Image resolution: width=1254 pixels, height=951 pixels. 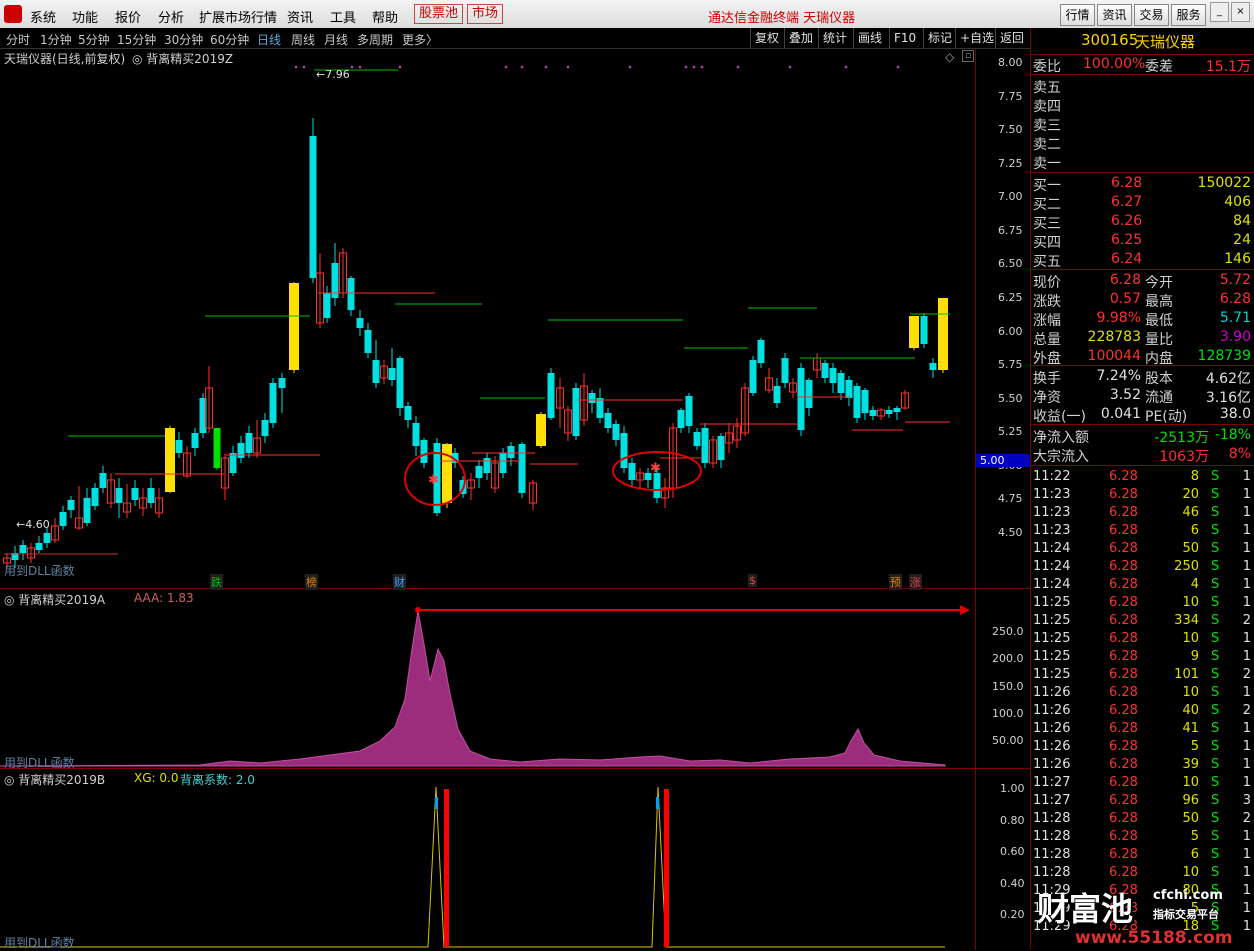 I want to click on period-multi: 多周期, so click(x=375, y=39).